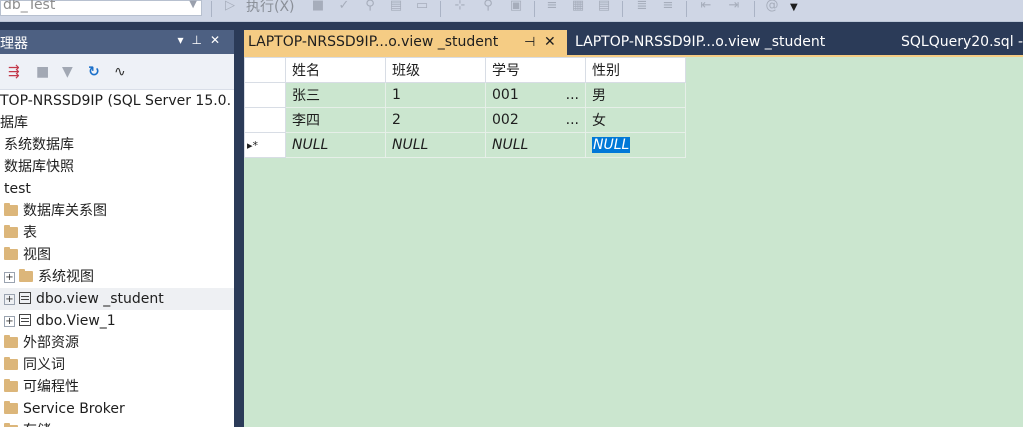 The image size is (1023, 427). Describe the element at coordinates (318, 7) in the screenshot. I see `stop-icon: ■` at that location.